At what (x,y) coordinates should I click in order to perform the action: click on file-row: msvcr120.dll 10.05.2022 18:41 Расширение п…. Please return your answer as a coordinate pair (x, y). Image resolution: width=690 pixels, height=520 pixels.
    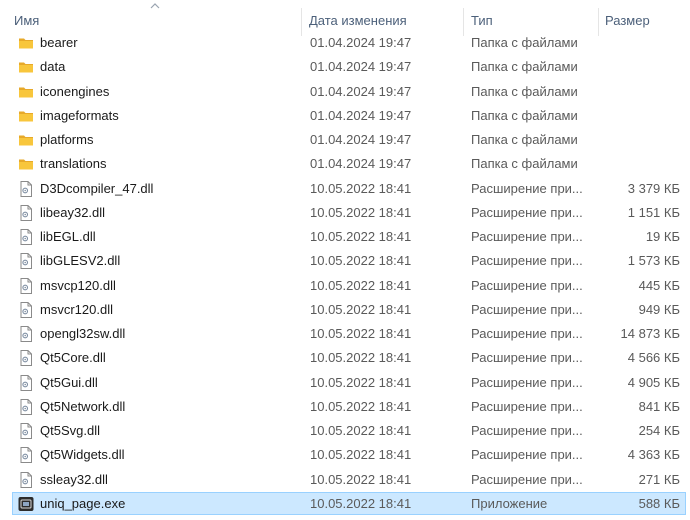
    Looking at the image, I should click on (345, 310).